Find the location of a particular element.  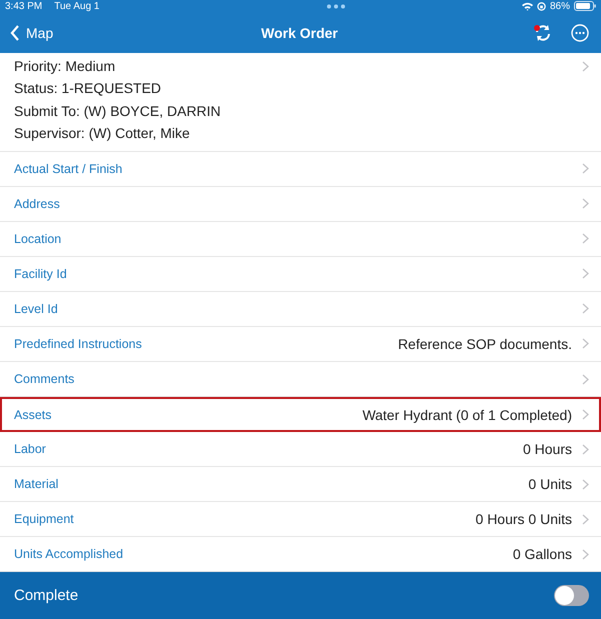

detail-row: Equipment 0 Hours 0 Units is located at coordinates (300, 520).